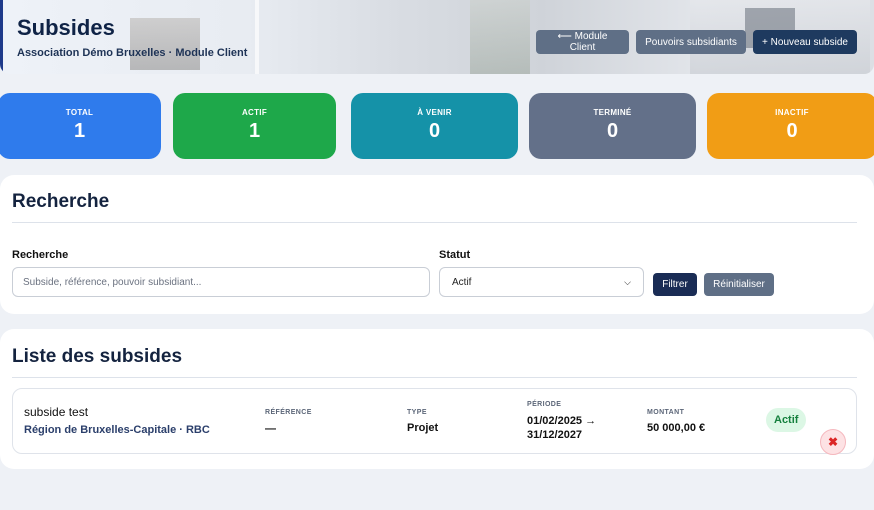 Image resolution: width=874 pixels, height=510 pixels. I want to click on status-badge: Actif, so click(786, 420).